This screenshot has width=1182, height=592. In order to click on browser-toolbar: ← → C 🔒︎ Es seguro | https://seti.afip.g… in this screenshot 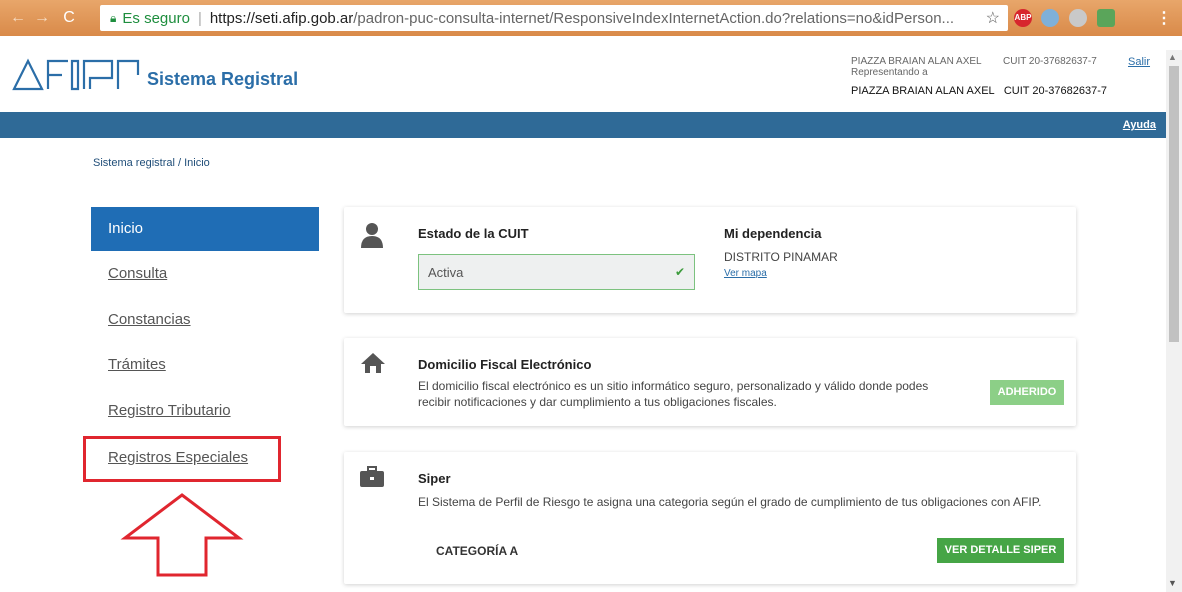, I will do `click(591, 18)`.